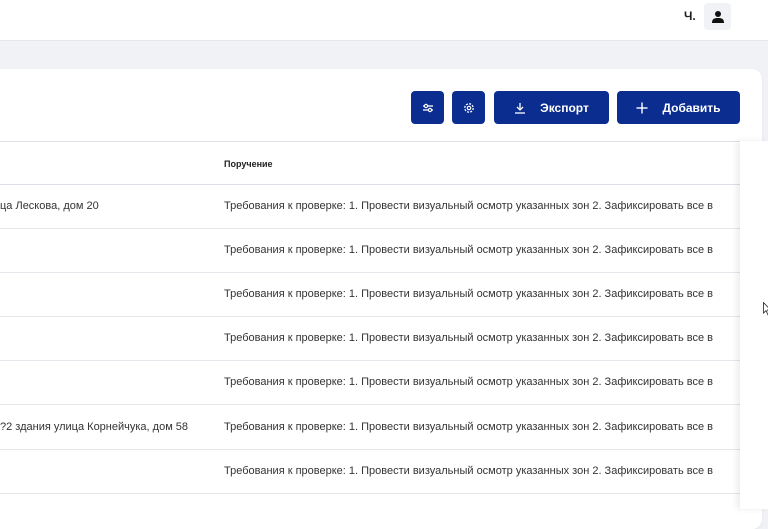 Image resolution: width=768 pixels, height=529 pixels. I want to click on export-button: Экспорт, so click(551, 107).